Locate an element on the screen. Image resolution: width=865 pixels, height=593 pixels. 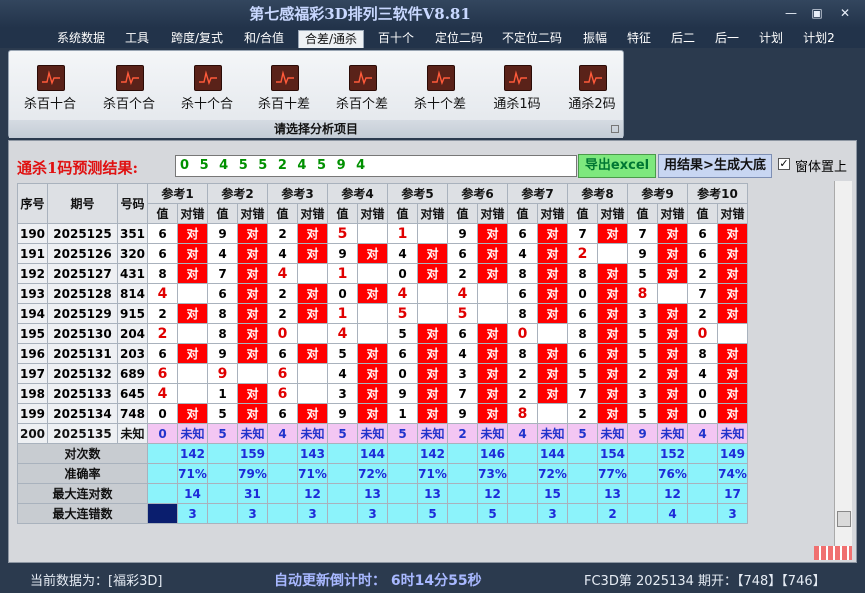
stats-label: 准确率 is located at coordinates (82, 473).